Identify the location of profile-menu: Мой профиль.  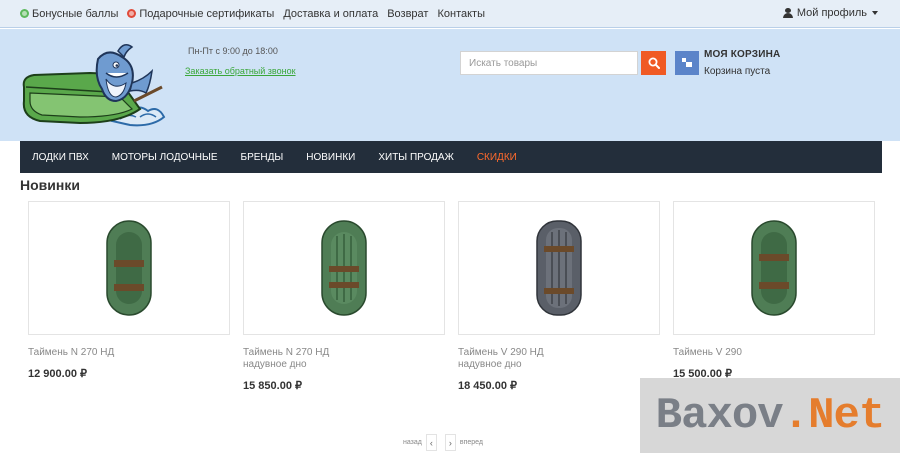
(830, 13).